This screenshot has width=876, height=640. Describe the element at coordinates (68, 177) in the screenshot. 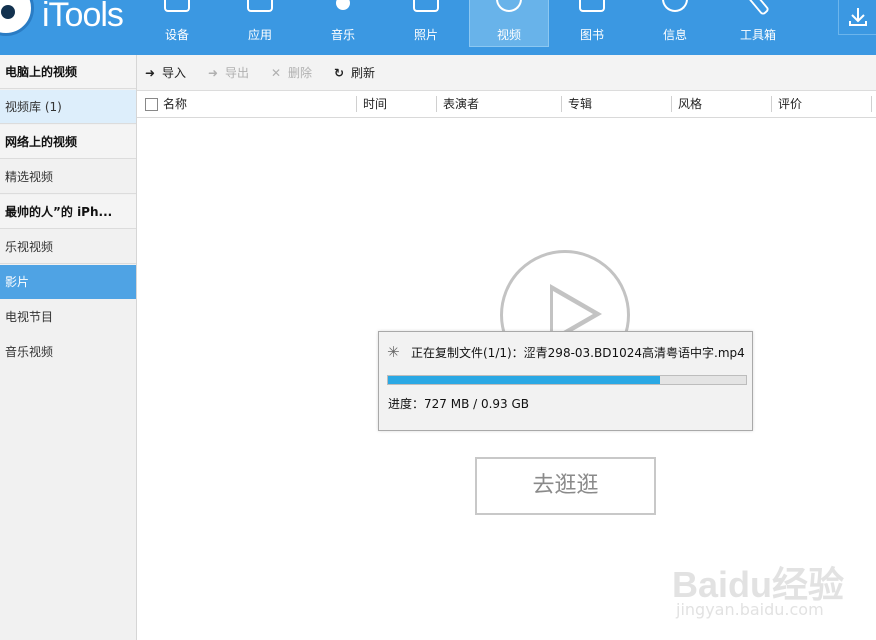

I see `sidebar-item-featured-videos: 精选视频` at that location.